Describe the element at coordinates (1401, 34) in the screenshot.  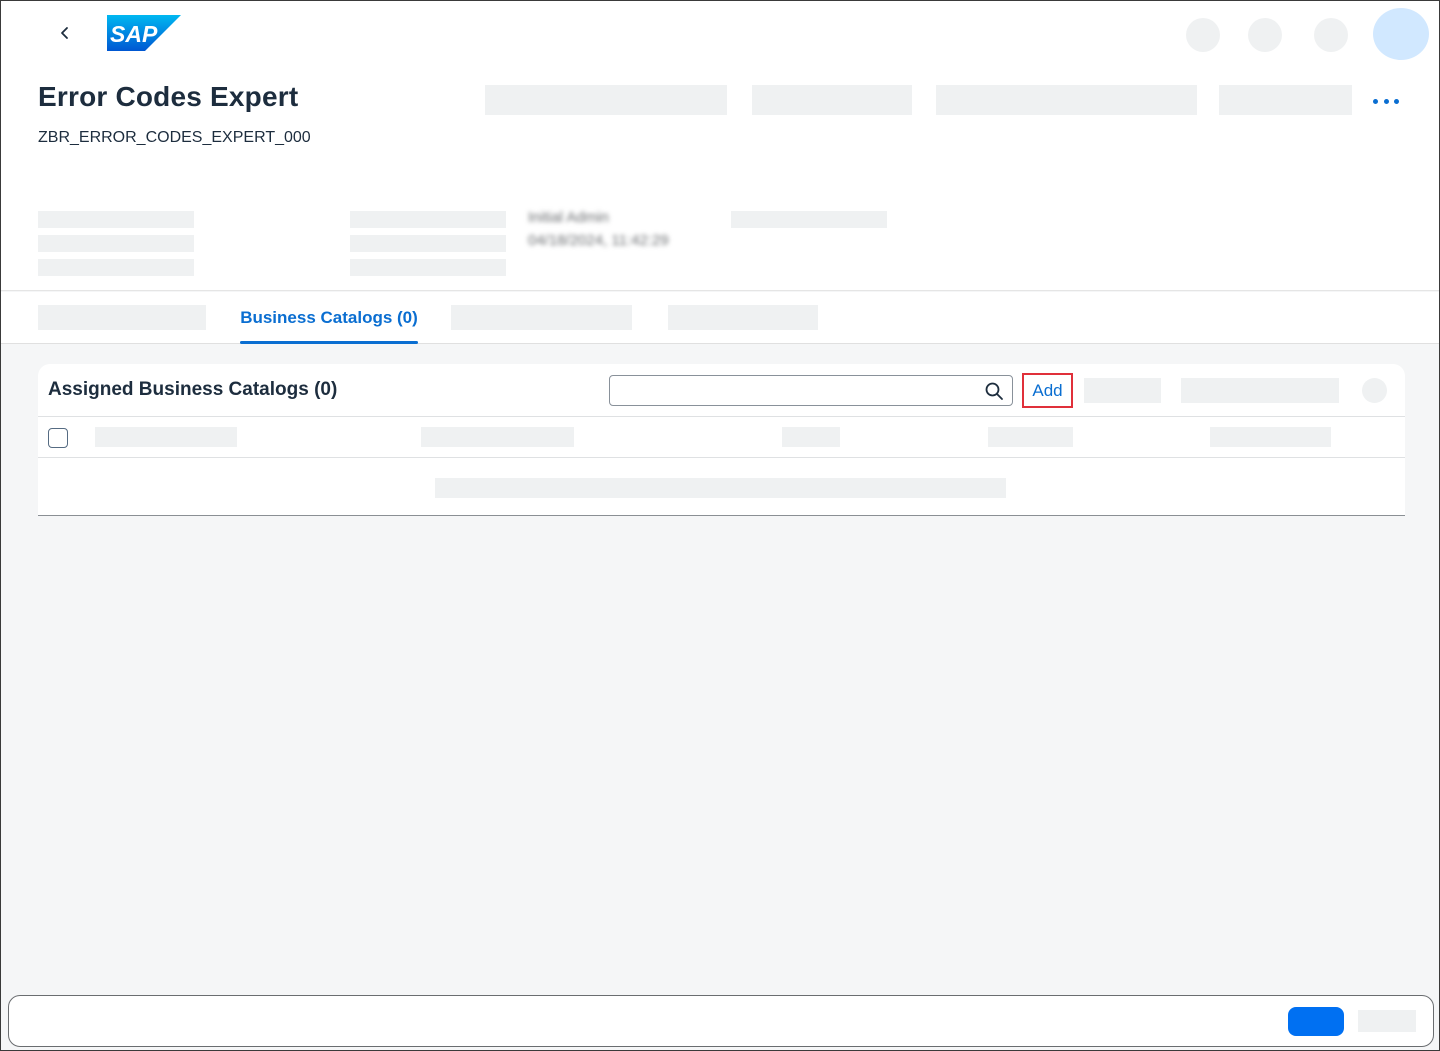
I see `avatar` at that location.